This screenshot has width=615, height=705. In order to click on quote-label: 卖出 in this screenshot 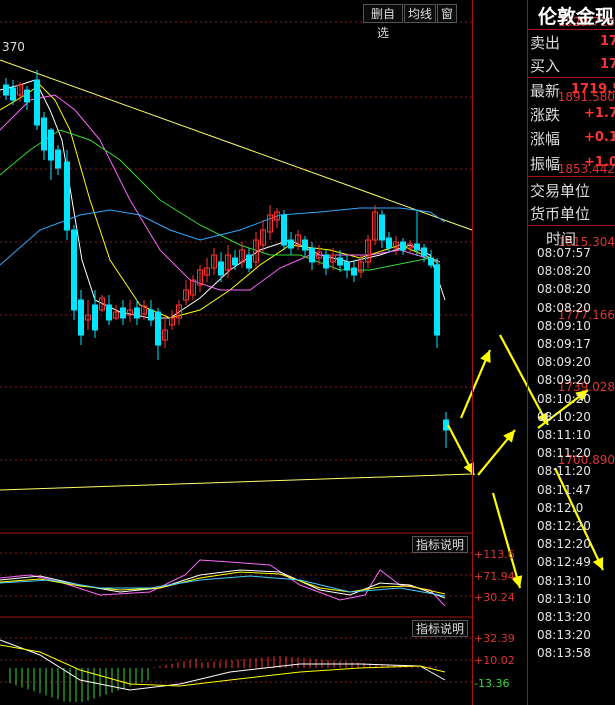, I will do `click(545, 43)`.